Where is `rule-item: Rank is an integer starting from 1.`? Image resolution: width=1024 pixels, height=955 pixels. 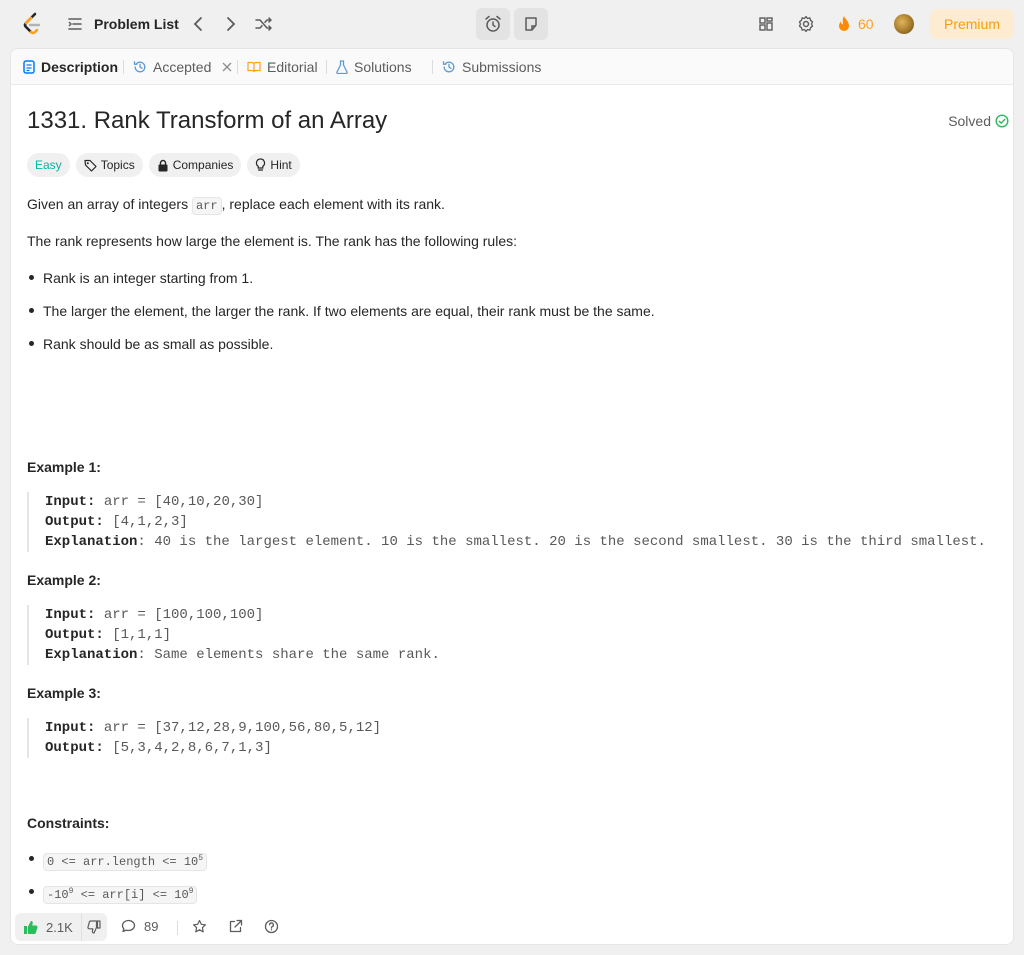 rule-item: Rank is an integer starting from 1. is located at coordinates (507, 278).